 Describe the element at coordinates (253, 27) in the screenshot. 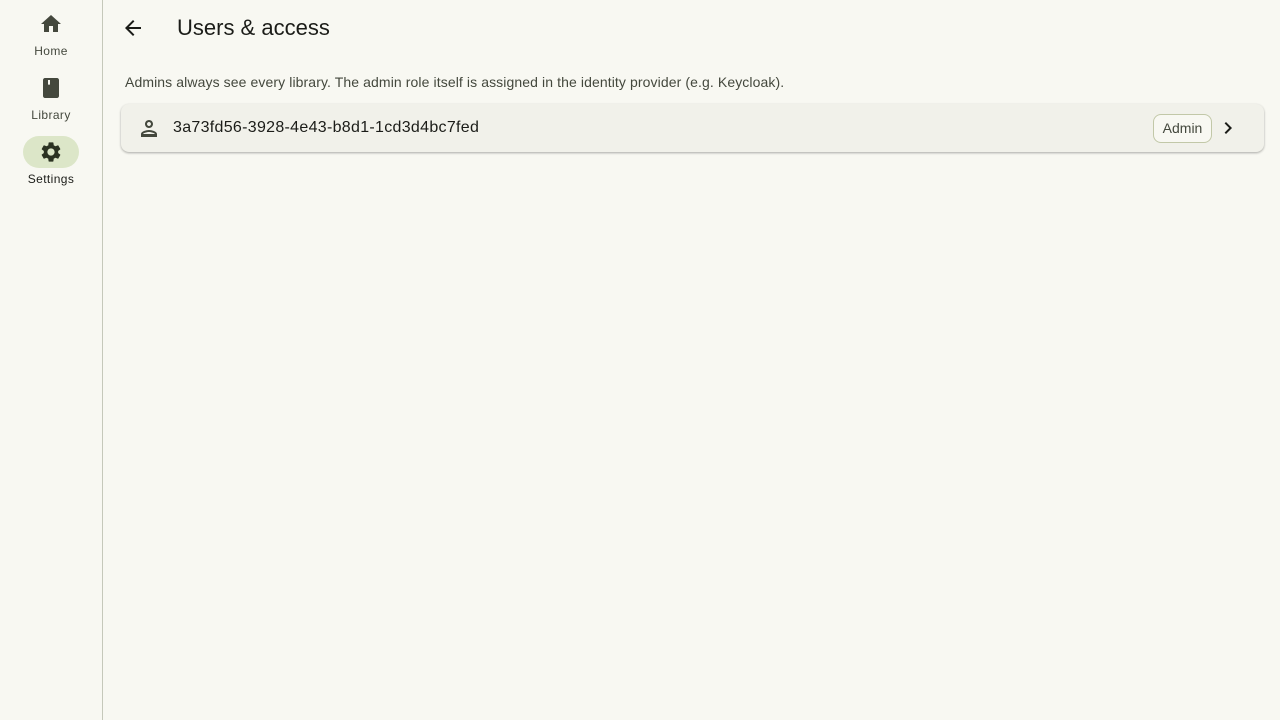

I see `page-title: Users & access` at that location.